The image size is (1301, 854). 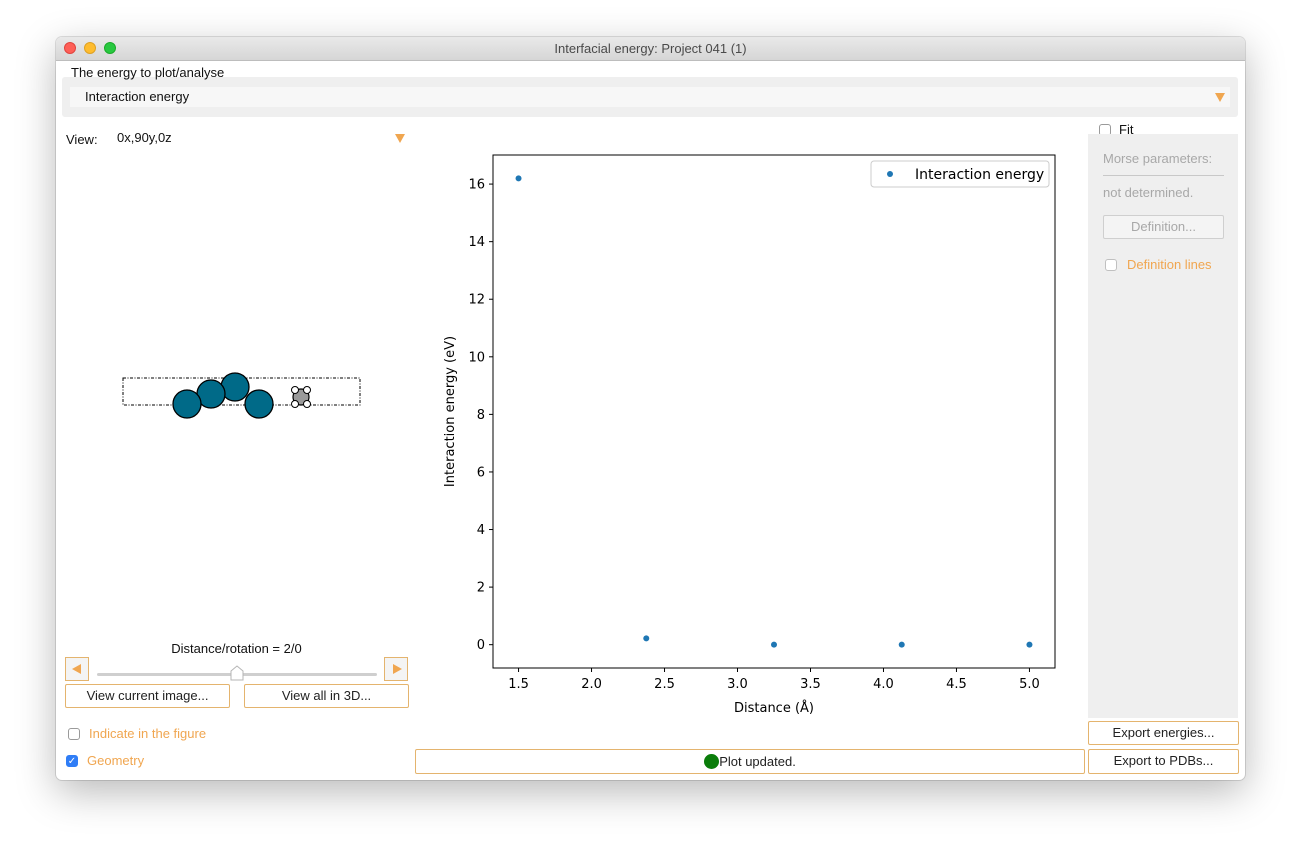 I want to click on x-tick-label: 3.0, so click(x=737, y=684).